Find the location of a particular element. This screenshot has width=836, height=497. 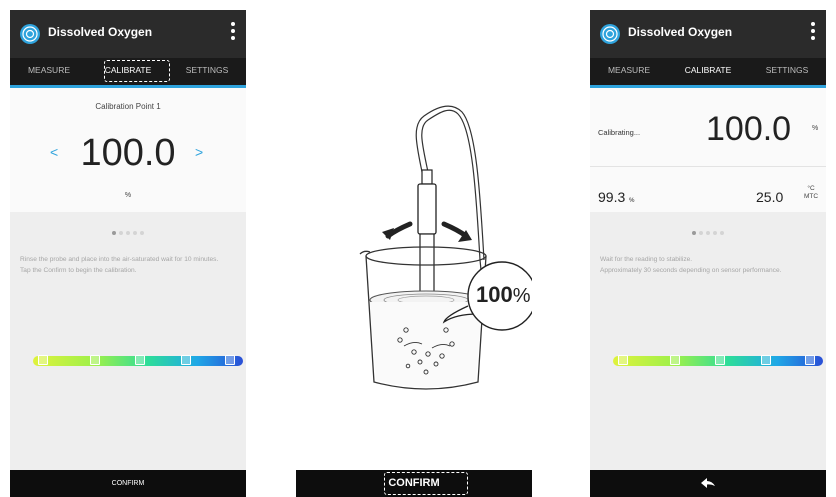

back-arrow-icon is located at coordinates (708, 483).